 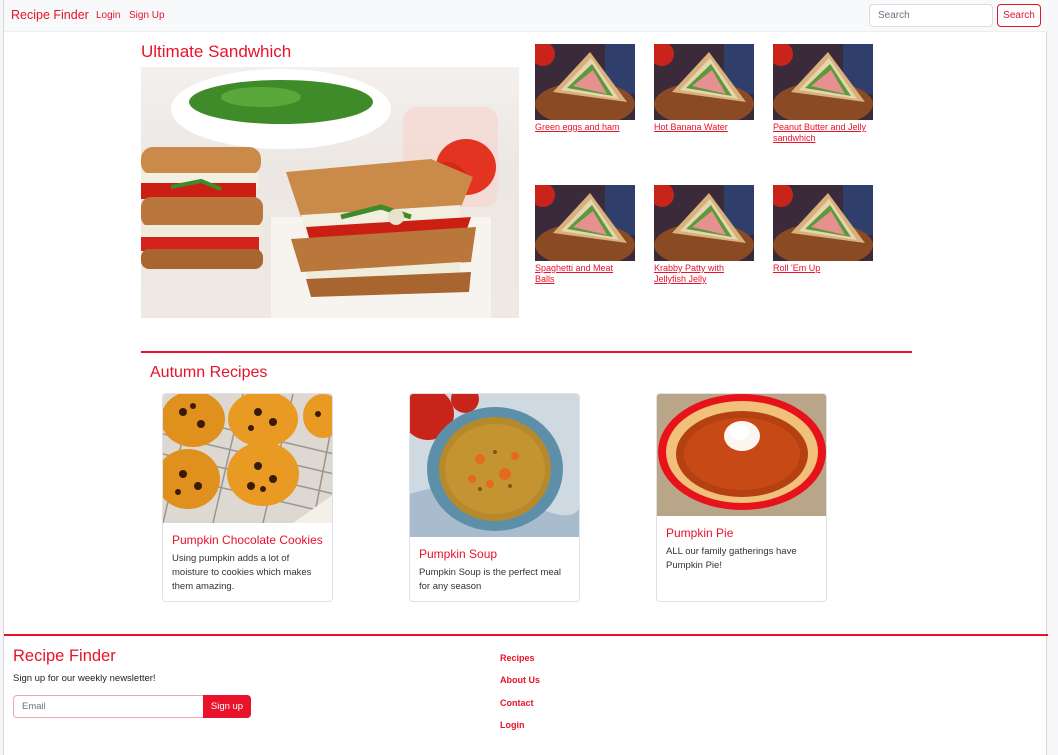 I want to click on recipe-thumbnail: Green eggs and ham, so click(x=585, y=88).